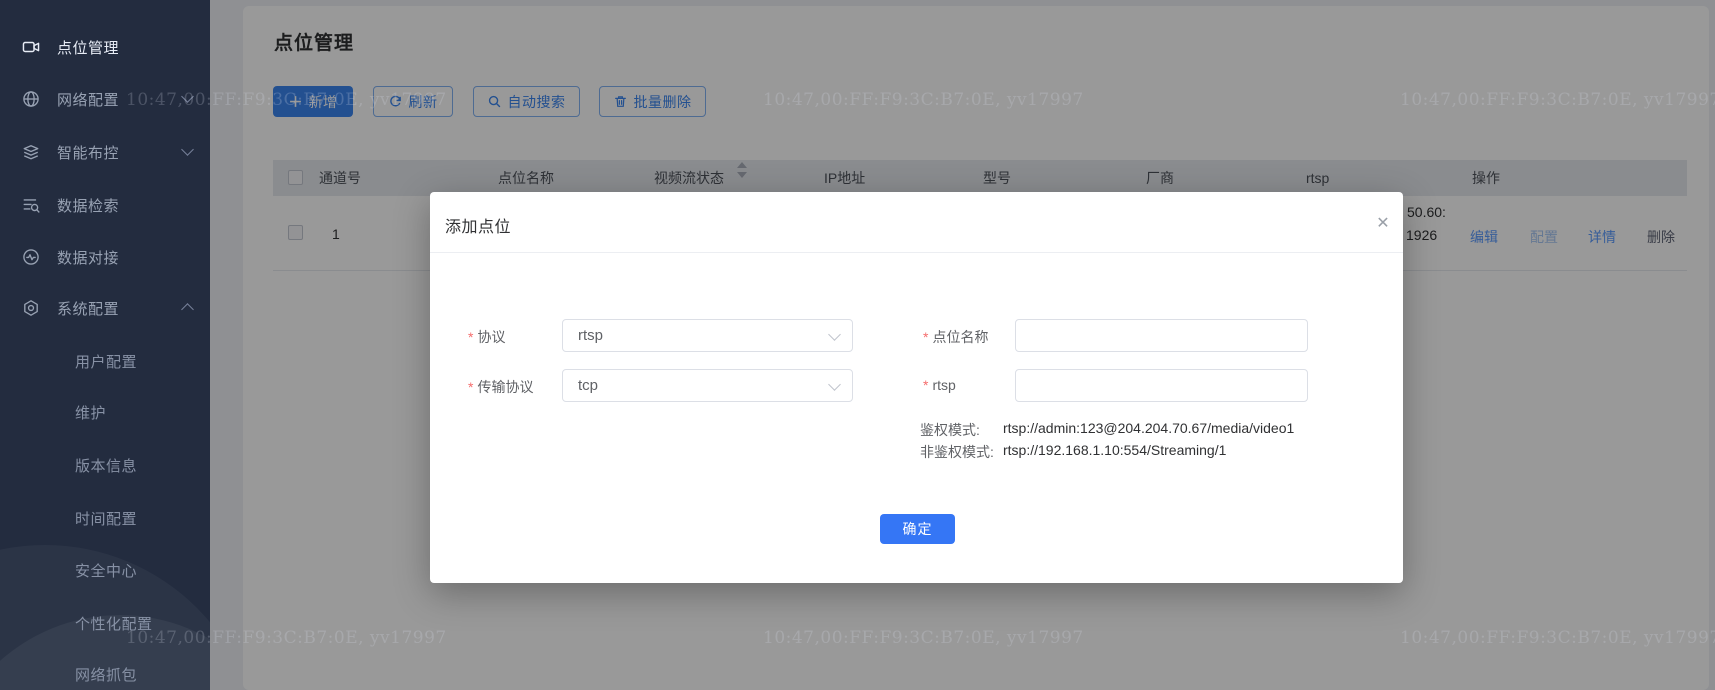 The image size is (1715, 690). Describe the element at coordinates (957, 452) in the screenshot. I see `noauth-mode-label: 非鉴权模式:` at that location.